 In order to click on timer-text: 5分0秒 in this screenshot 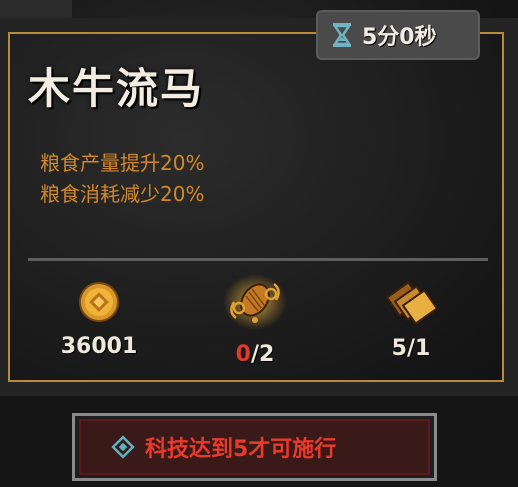, I will do `click(399, 37)`.